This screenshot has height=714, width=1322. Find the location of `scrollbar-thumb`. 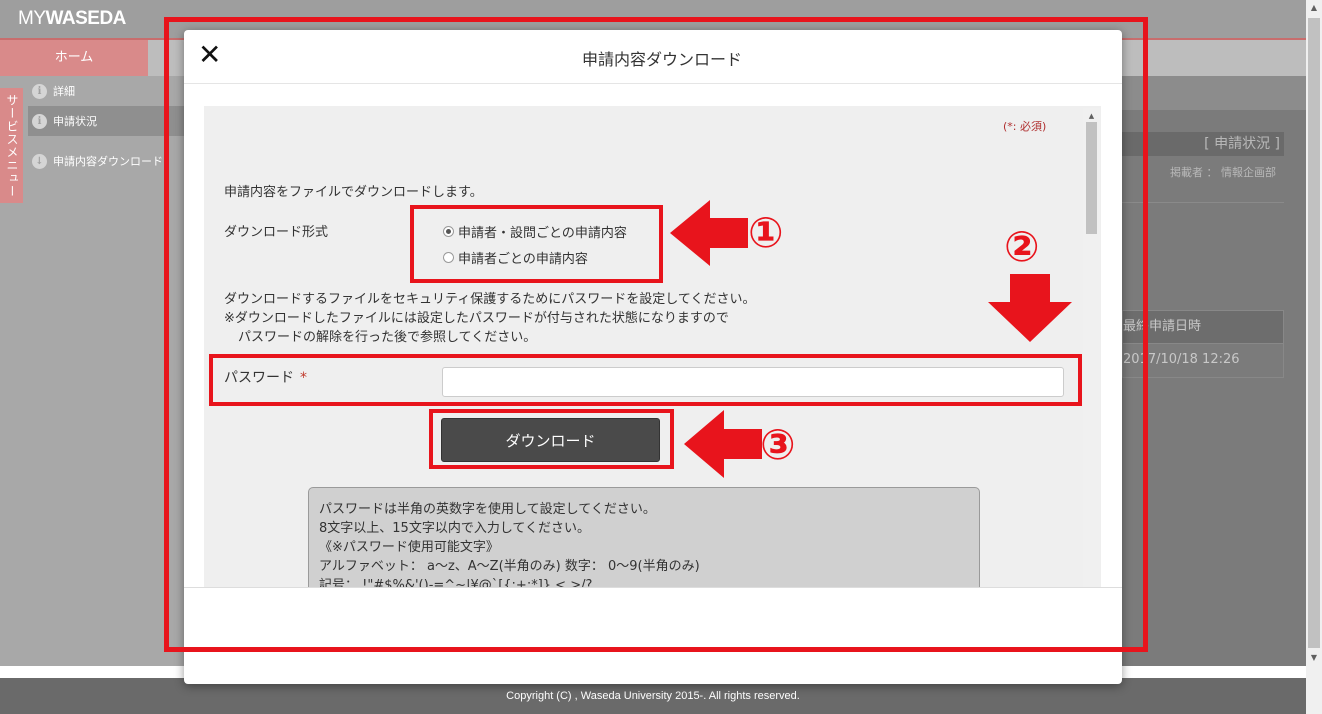

scrollbar-thumb is located at coordinates (1314, 333).